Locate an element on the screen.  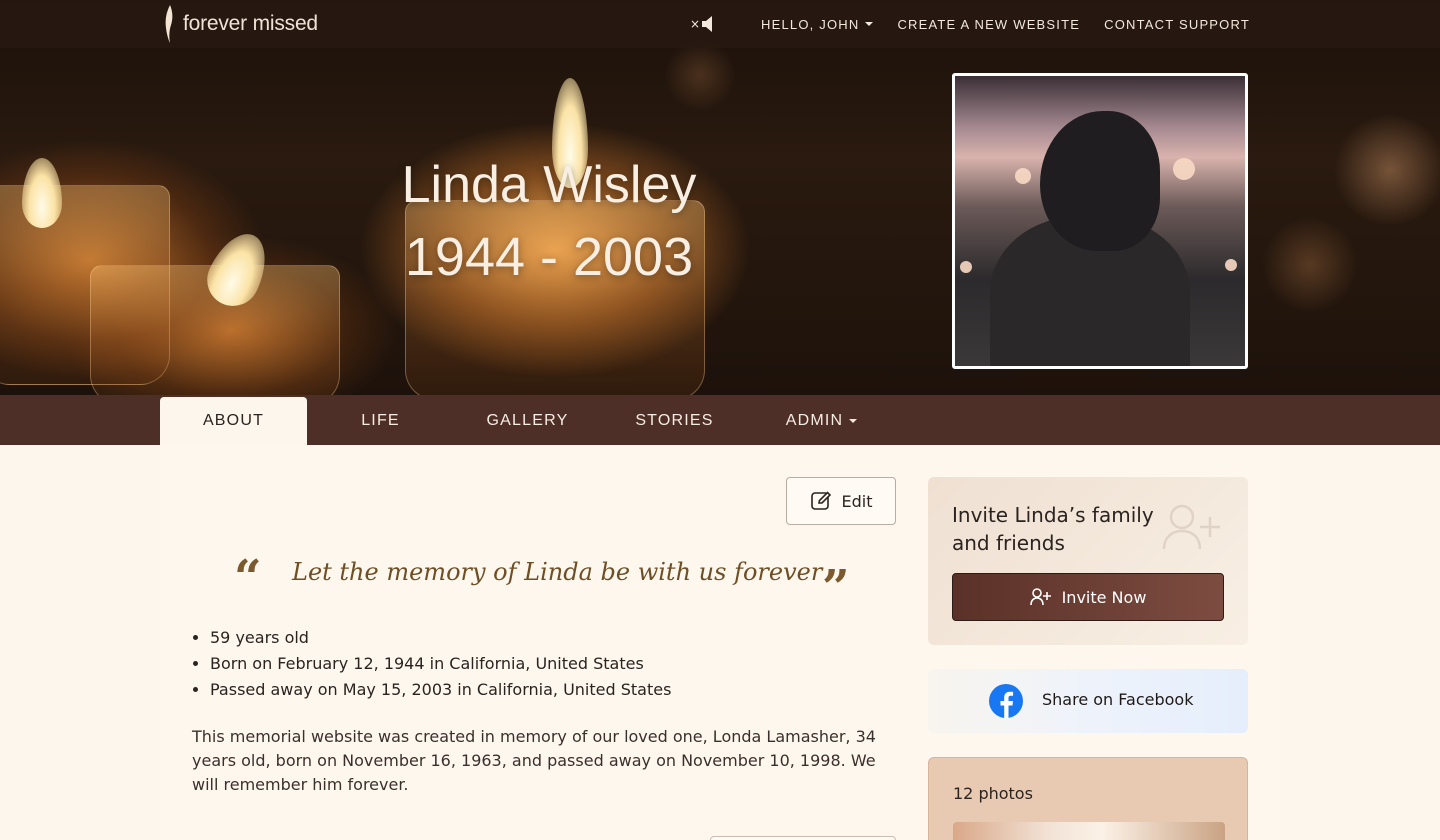
create-website-link: CREATE A NEW WEBSITE is located at coordinates (988, 24).